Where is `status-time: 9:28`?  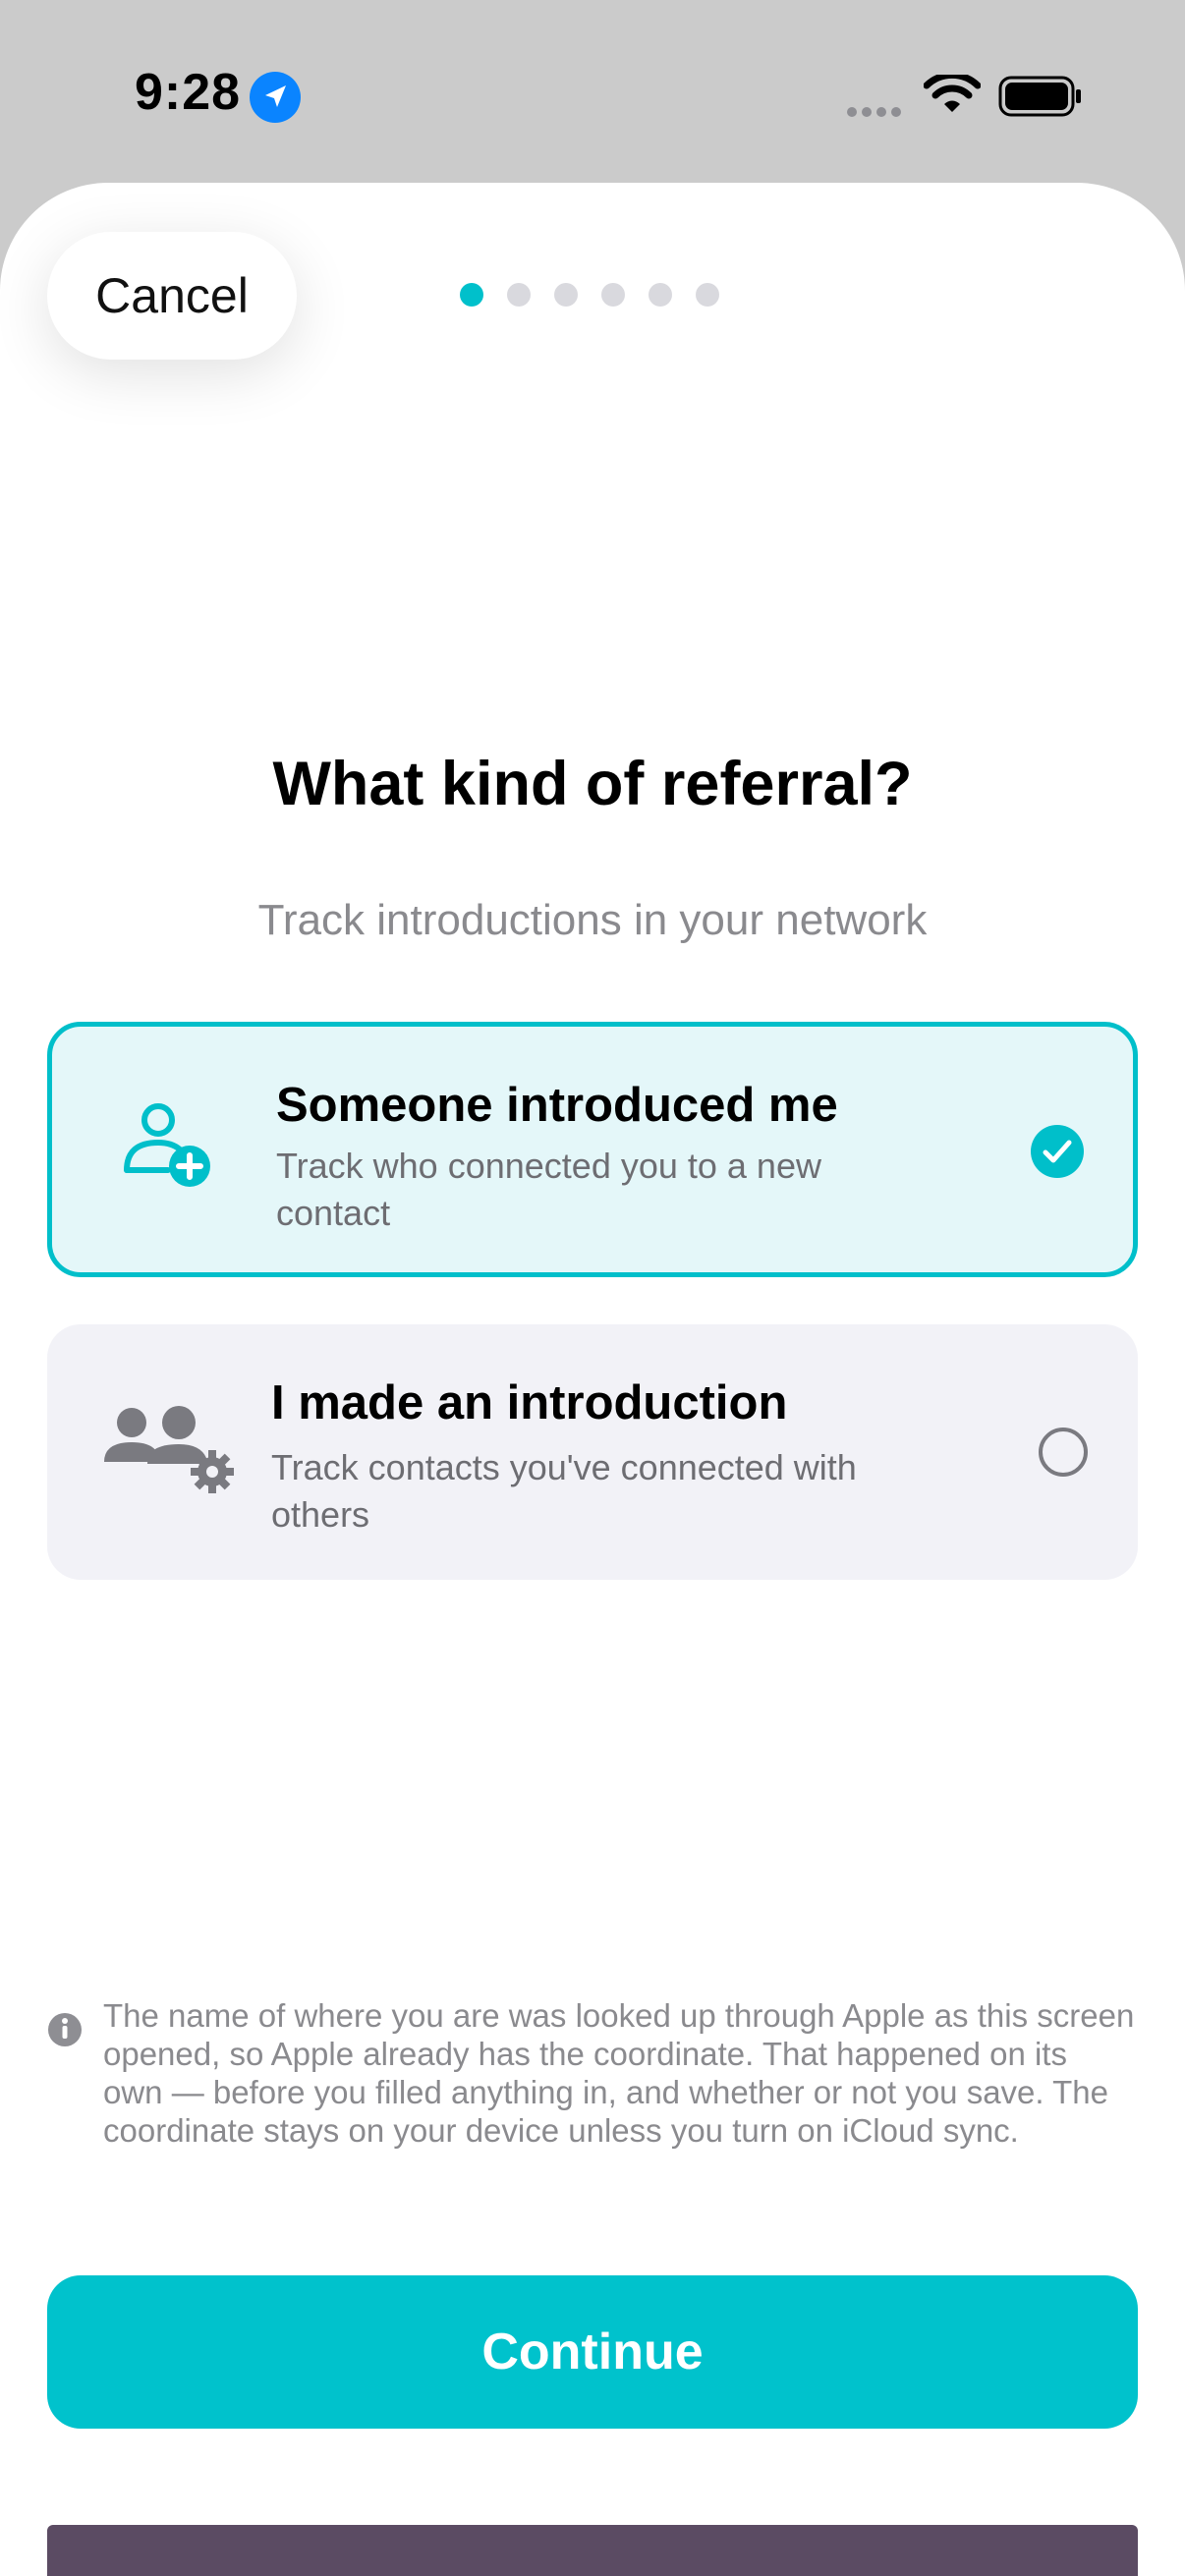
status-time: 9:28 is located at coordinates (189, 92).